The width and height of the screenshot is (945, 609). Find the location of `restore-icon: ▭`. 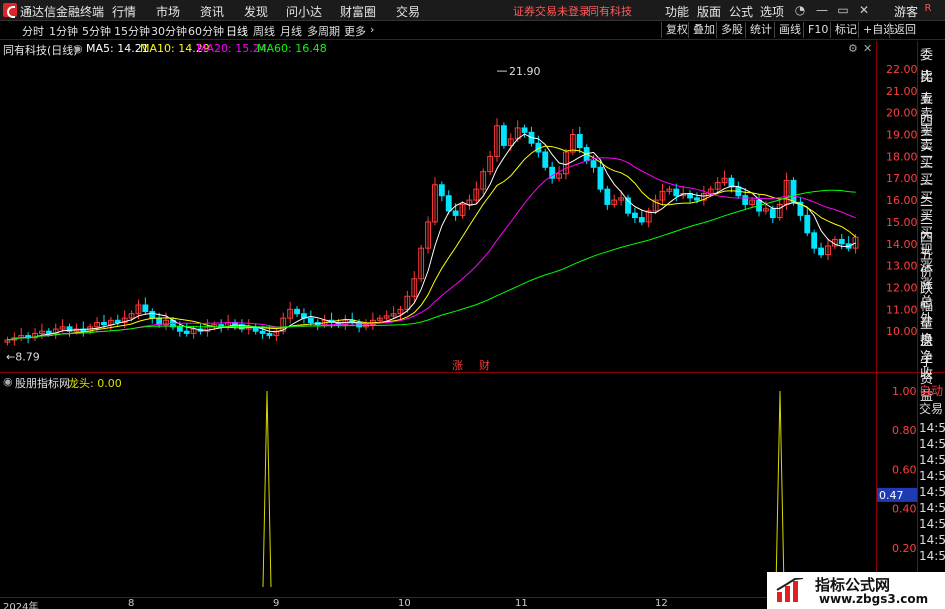

restore-icon: ▭ is located at coordinates (843, 10).